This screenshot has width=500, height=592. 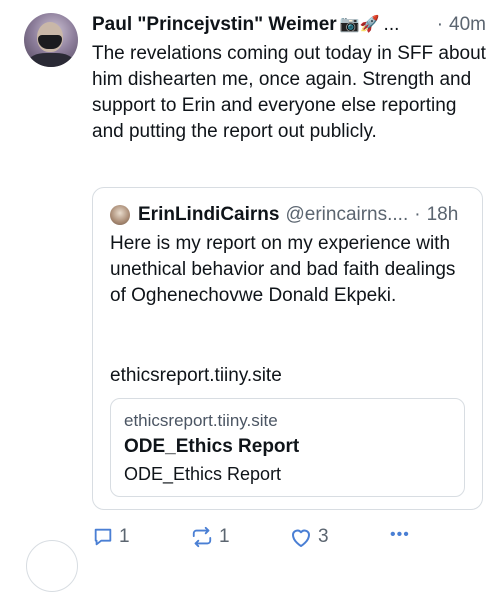 What do you see at coordinates (282, 539) in the screenshot?
I see `post-actions: 1 1 3 •••` at bounding box center [282, 539].